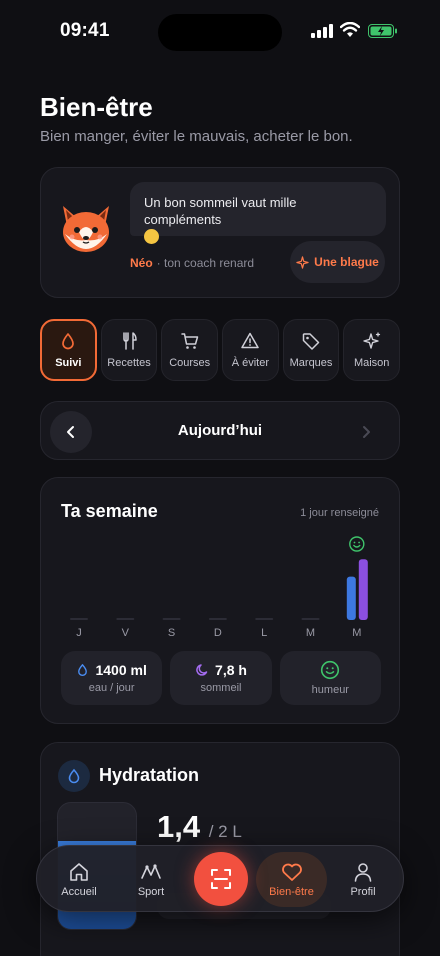 This screenshot has height=956, width=440. I want to click on week-stats: 1400 ml eau / jour 7,8 h sommeil humeur, so click(221, 678).